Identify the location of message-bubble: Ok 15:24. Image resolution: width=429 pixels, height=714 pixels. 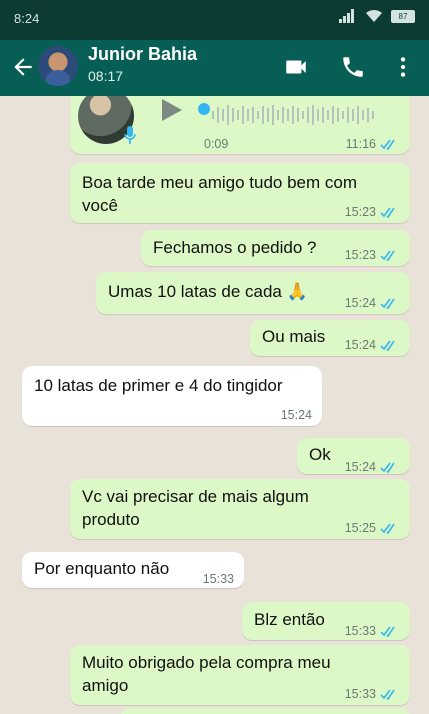
(353, 456).